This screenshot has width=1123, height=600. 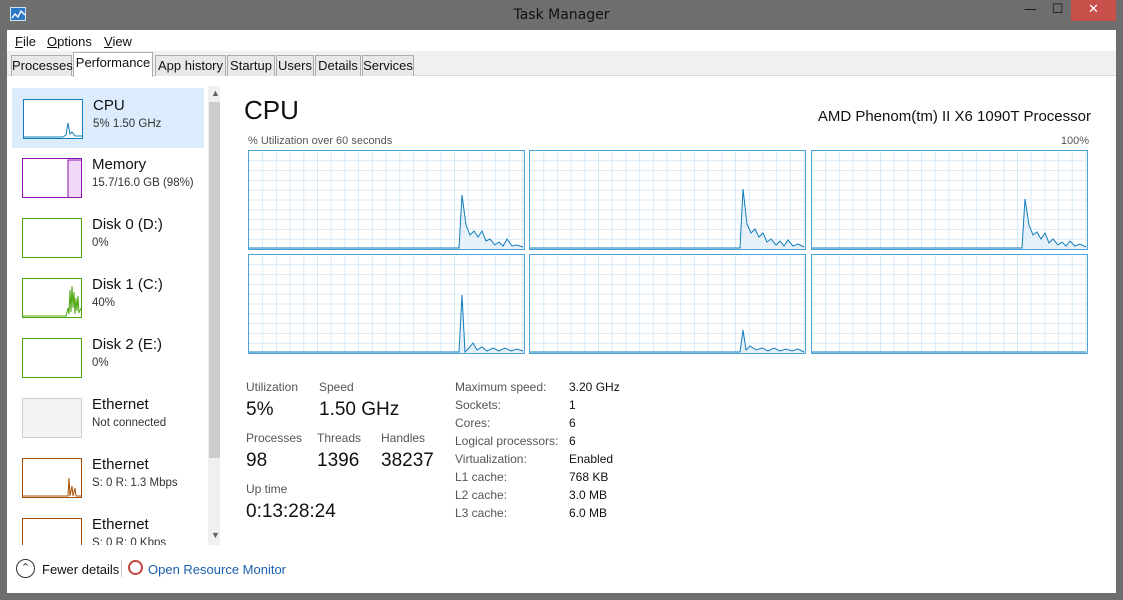 What do you see at coordinates (403, 438) in the screenshot?
I see `handles-label: Handles` at bounding box center [403, 438].